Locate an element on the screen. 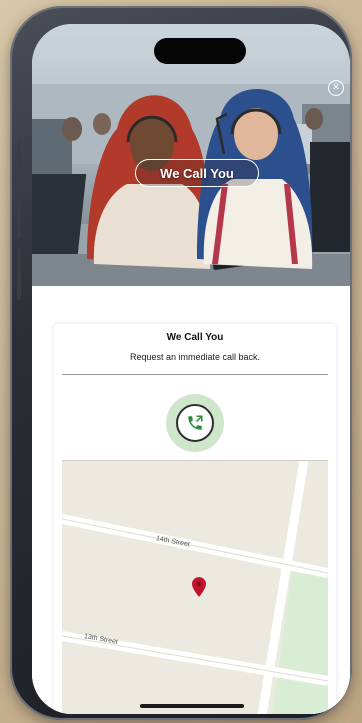 The image size is (362, 723). card-divider is located at coordinates (195, 374).